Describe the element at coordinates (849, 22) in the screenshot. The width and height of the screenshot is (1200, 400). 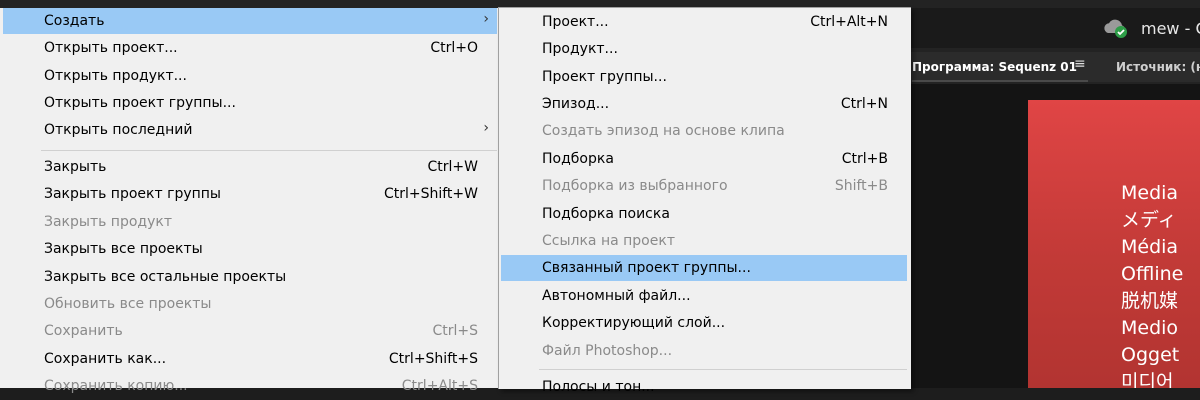
I see `menu-item-shortcut: Ctrl+Alt+N` at that location.